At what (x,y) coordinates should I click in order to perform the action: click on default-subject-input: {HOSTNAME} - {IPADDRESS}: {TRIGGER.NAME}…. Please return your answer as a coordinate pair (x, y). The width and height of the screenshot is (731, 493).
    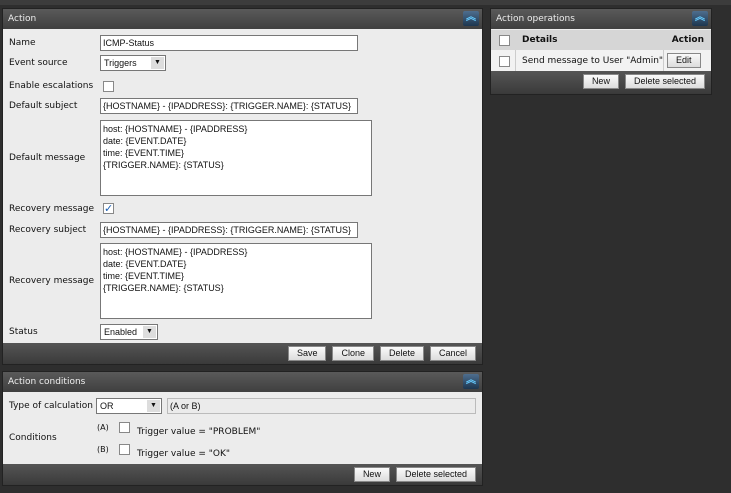
    Looking at the image, I should click on (229, 106).